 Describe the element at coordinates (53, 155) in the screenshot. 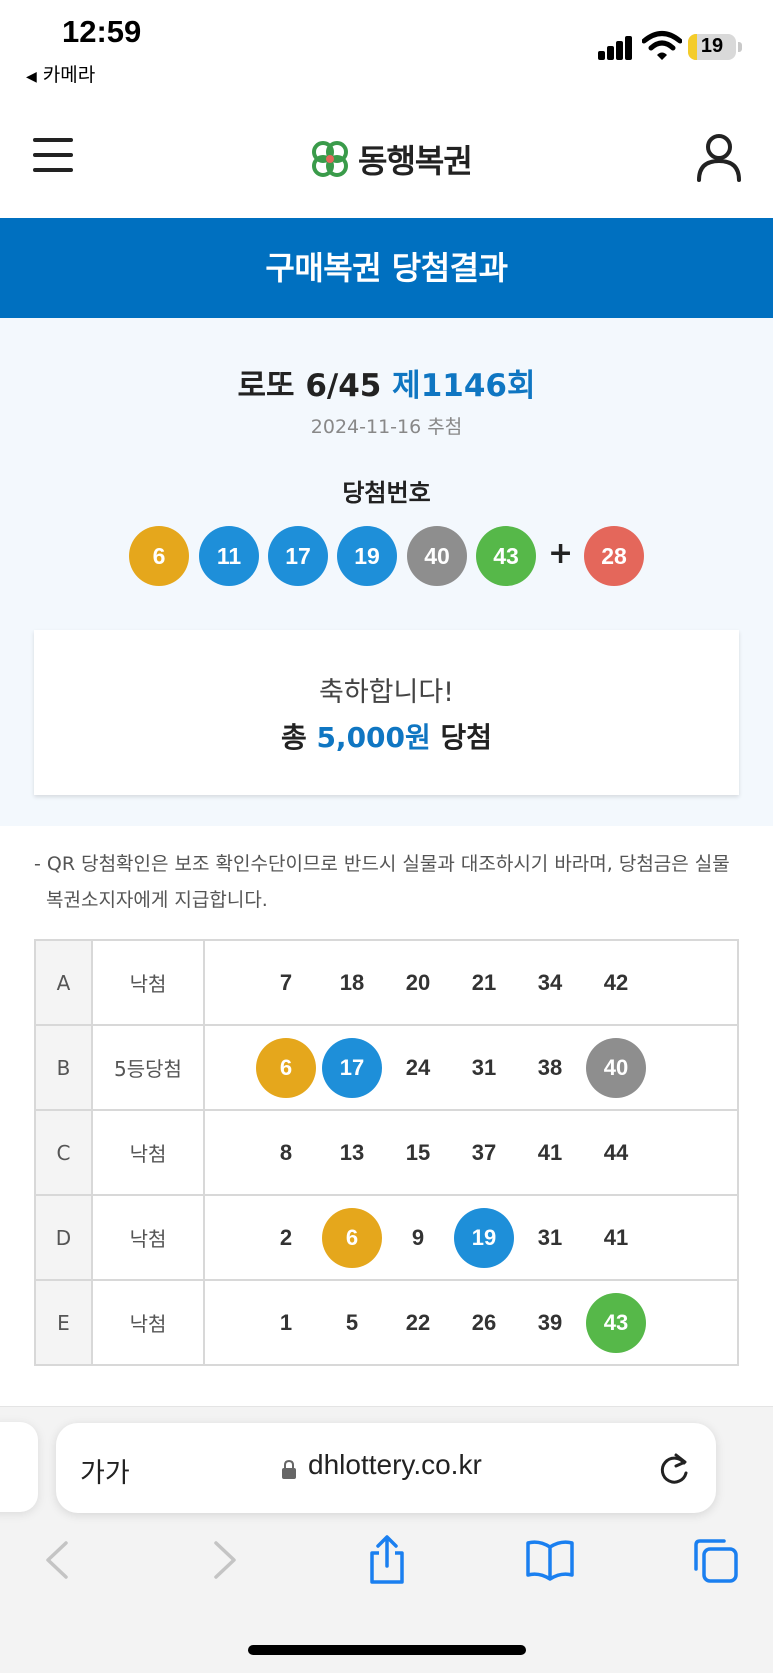

I see `menu-icon` at that location.